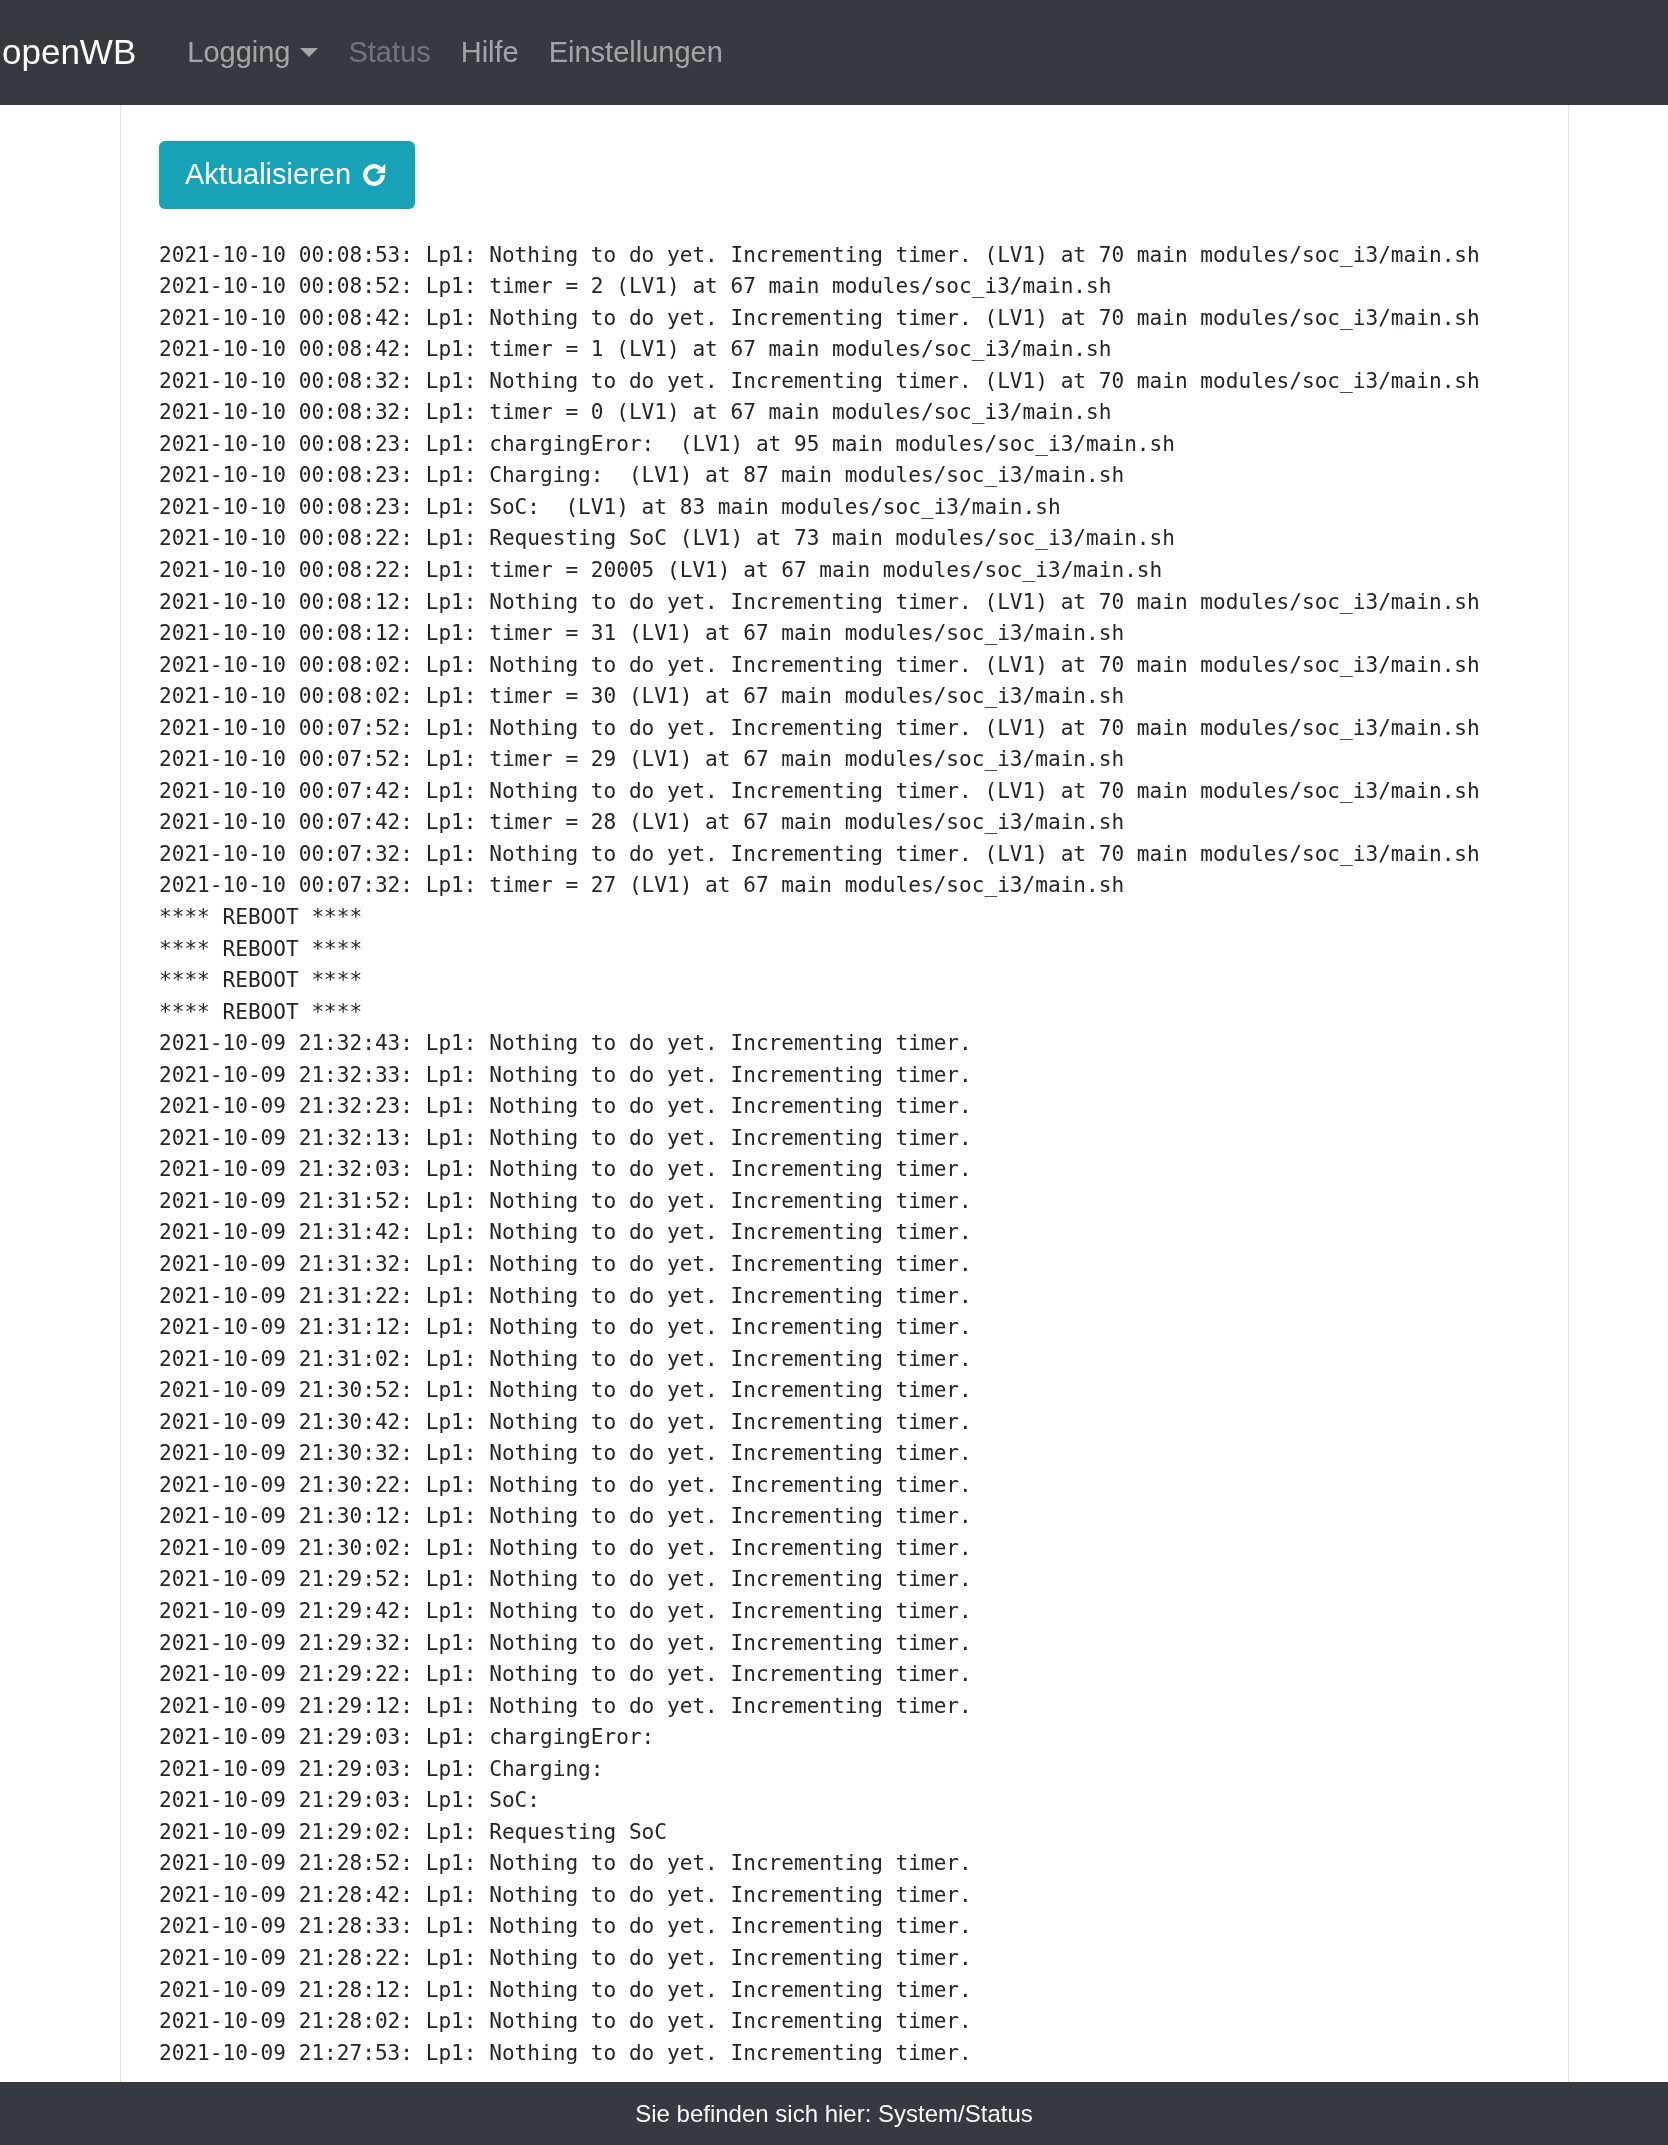 This screenshot has height=2145, width=1668. What do you see at coordinates (819, 380) in the screenshot?
I see `log-line: 2021-10-10 00:08:32: Lp1: Nothing to do yet. Incrementing timer. (LV1) at 70 main modules/soc_i3/main.sh` at bounding box center [819, 380].